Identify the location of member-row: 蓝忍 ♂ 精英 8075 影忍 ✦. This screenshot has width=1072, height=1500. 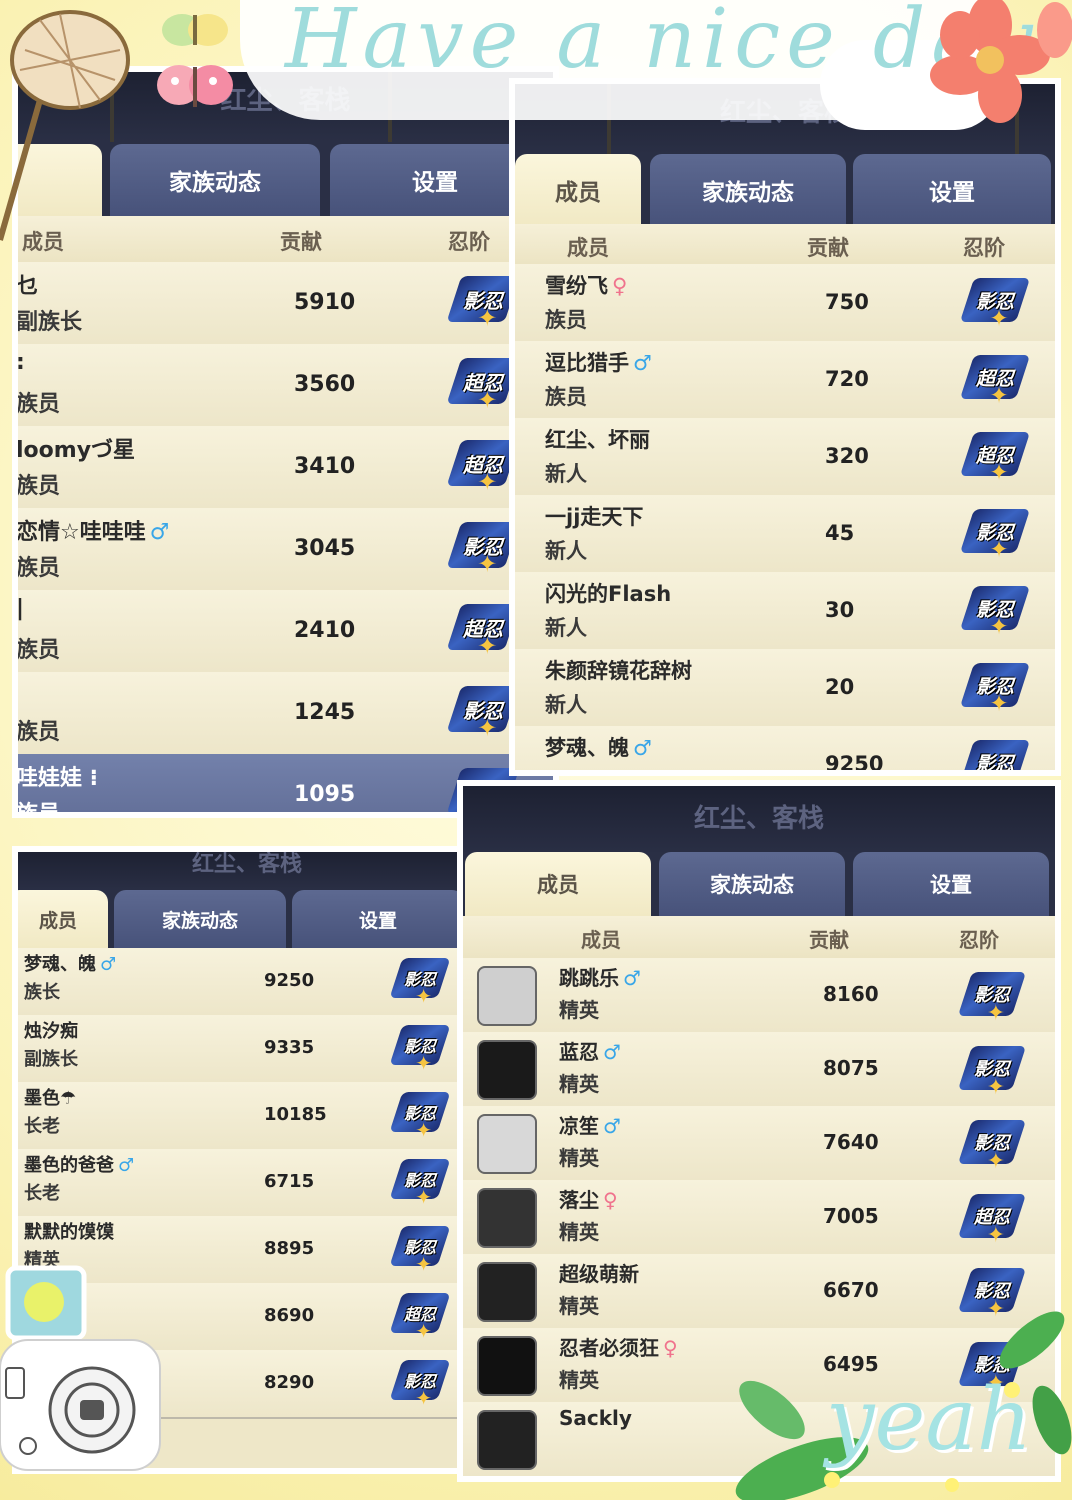
(759, 1070).